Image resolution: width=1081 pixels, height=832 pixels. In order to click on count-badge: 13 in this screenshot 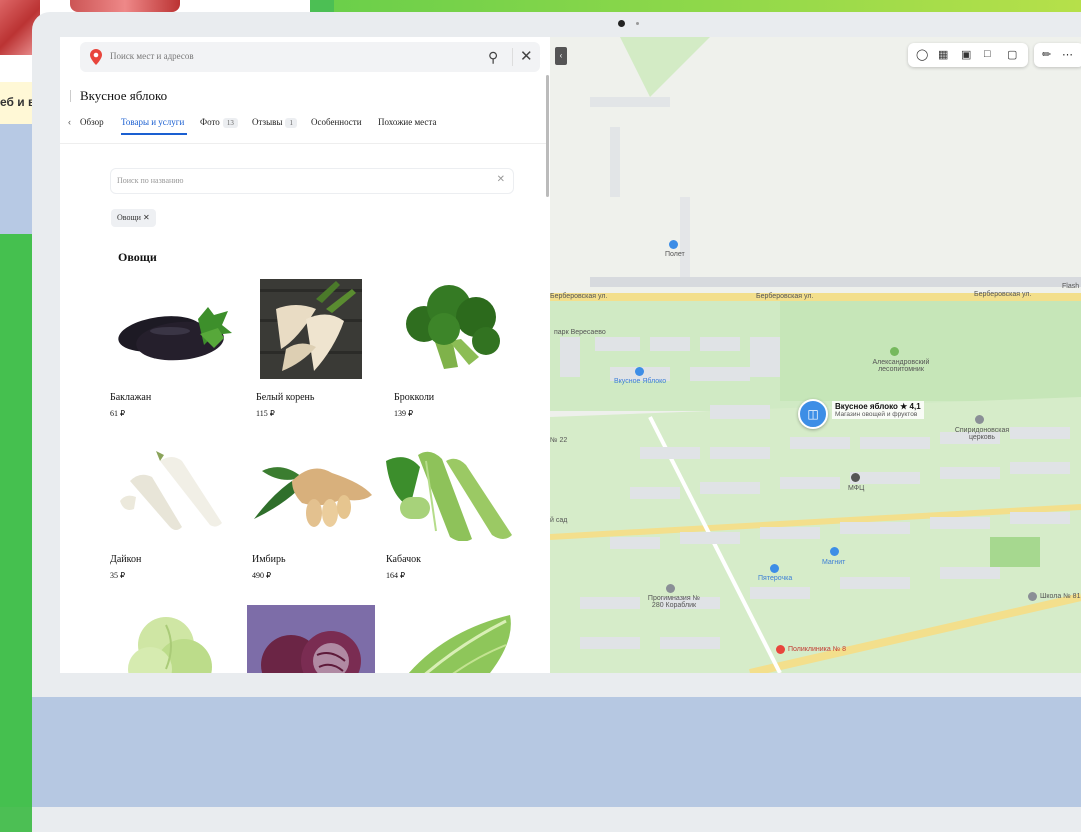, I will do `click(230, 123)`.